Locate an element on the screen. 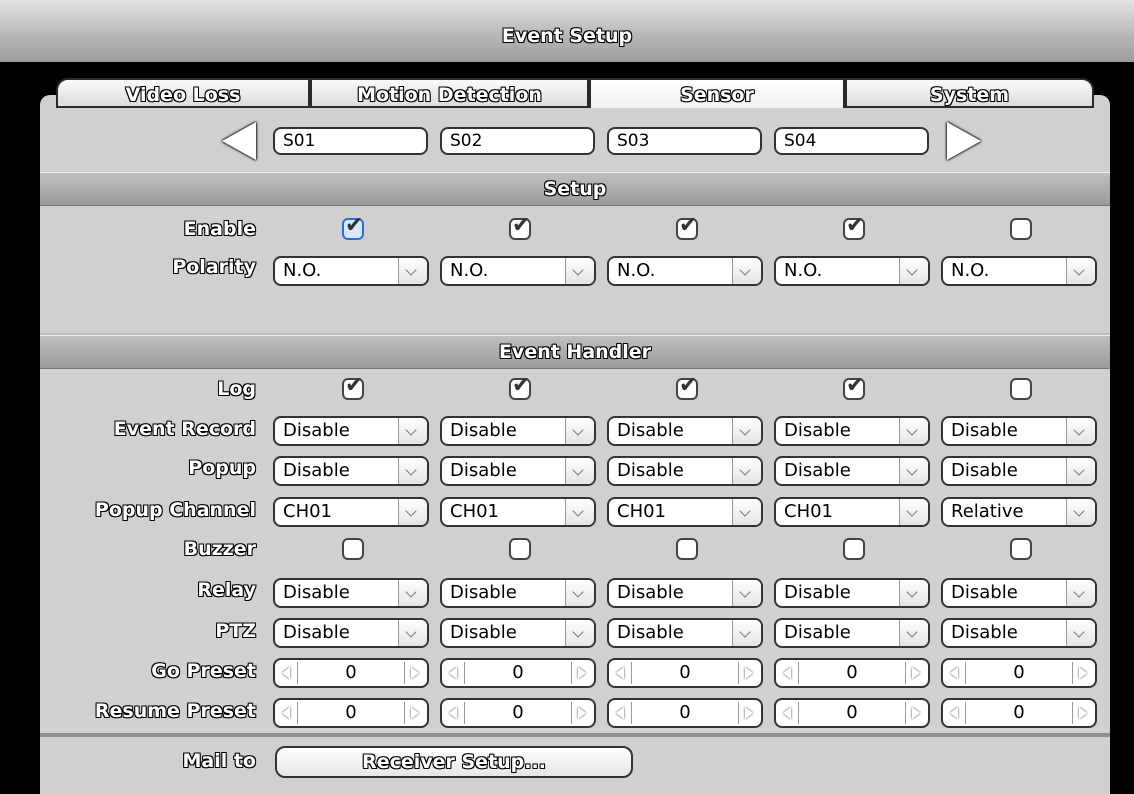 The height and width of the screenshot is (794, 1134). channel-s04: S04 is located at coordinates (851, 141).